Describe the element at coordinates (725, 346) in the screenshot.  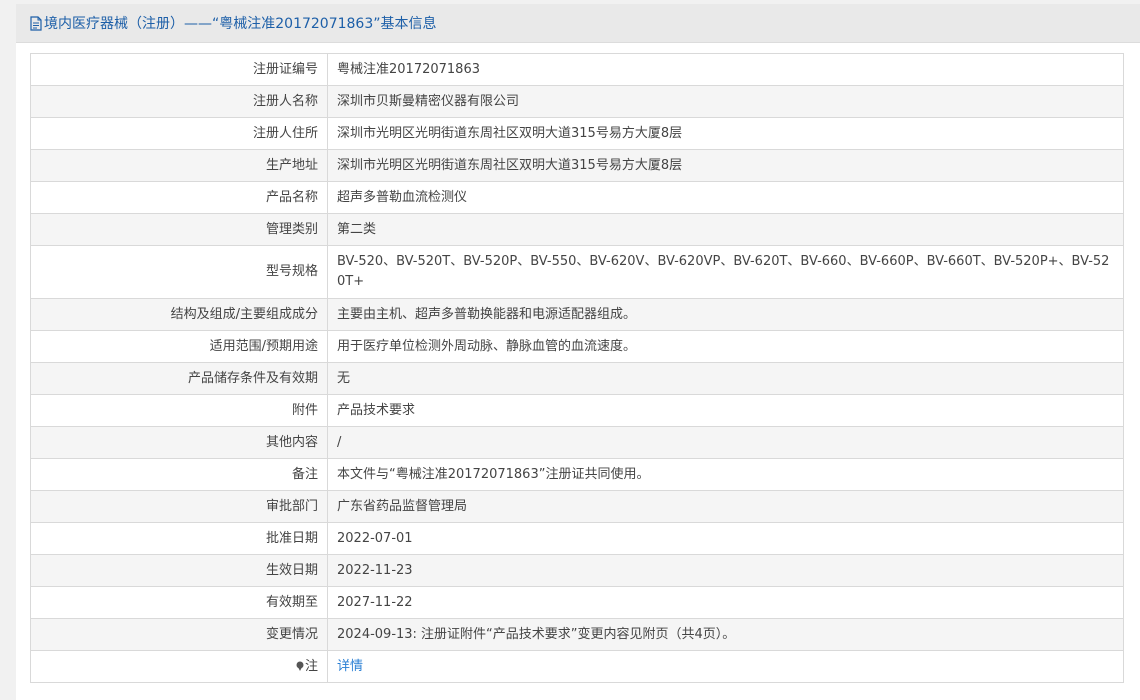
I see `field-value: 用于医疗单位检测外周动脉、静脉血管的血流速度。` at that location.